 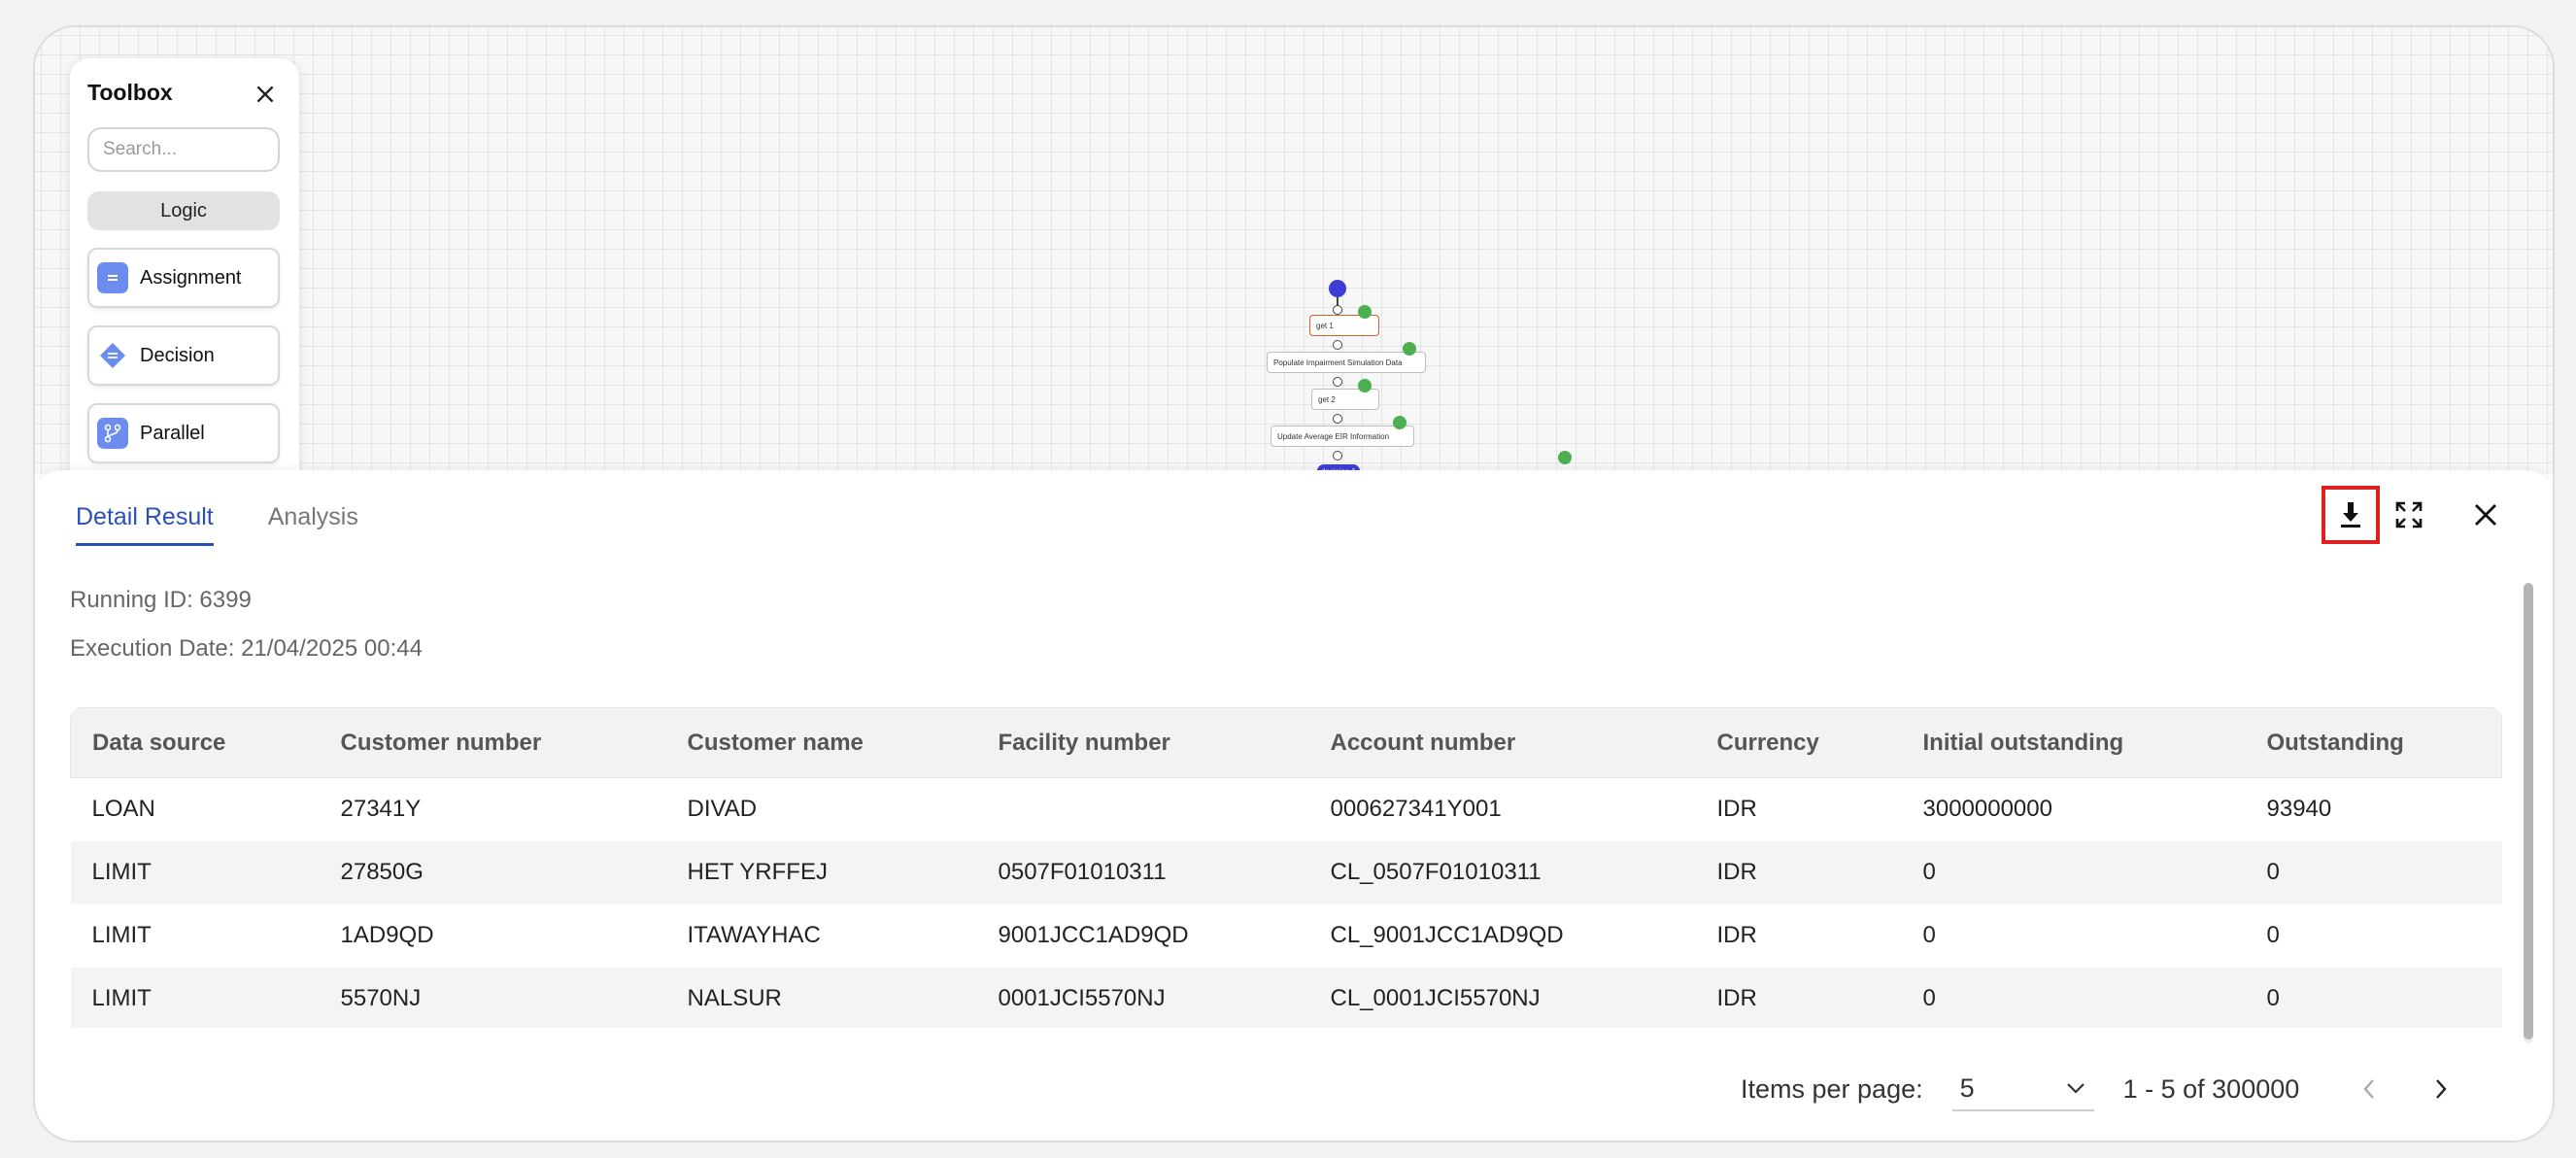 I want to click on column-header: Customer name, so click(x=775, y=742).